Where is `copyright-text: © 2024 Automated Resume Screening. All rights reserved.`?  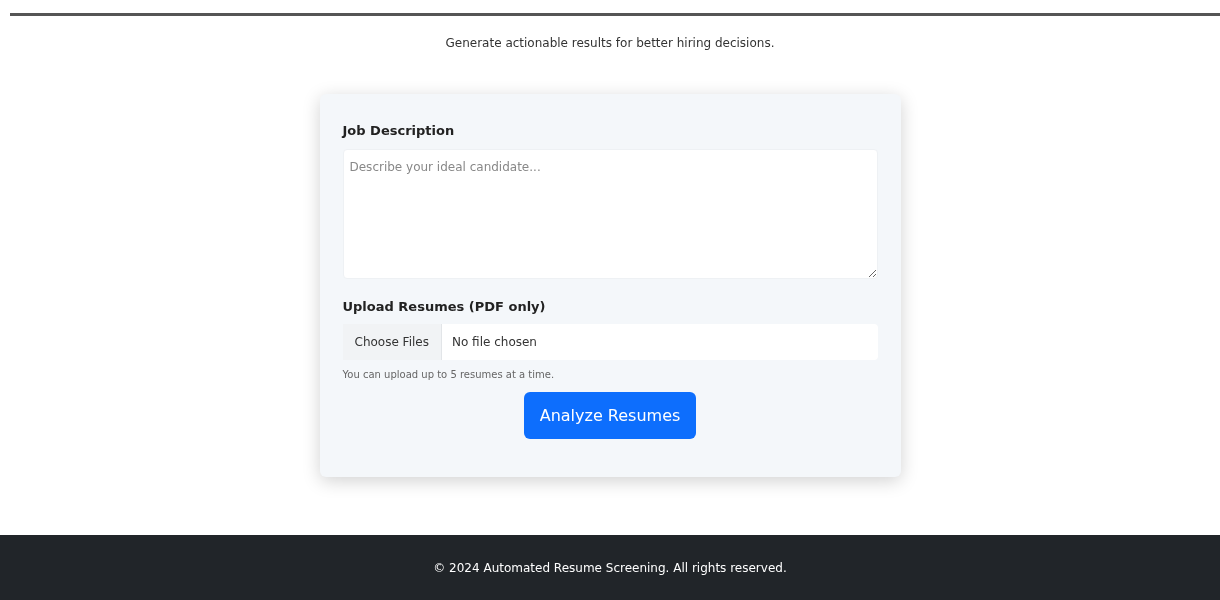
copyright-text: © 2024 Automated Resume Screening. All rights reserved. is located at coordinates (610, 568).